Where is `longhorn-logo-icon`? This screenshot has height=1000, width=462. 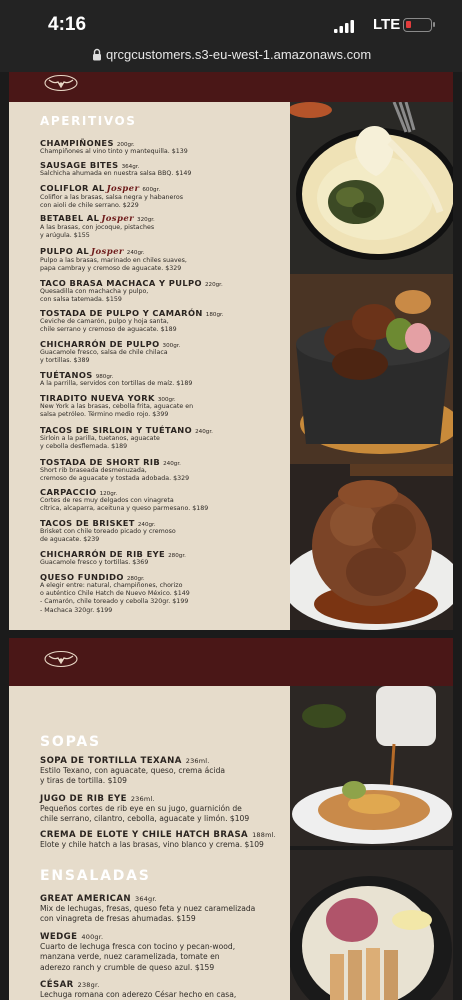 longhorn-logo-icon is located at coordinates (61, 83).